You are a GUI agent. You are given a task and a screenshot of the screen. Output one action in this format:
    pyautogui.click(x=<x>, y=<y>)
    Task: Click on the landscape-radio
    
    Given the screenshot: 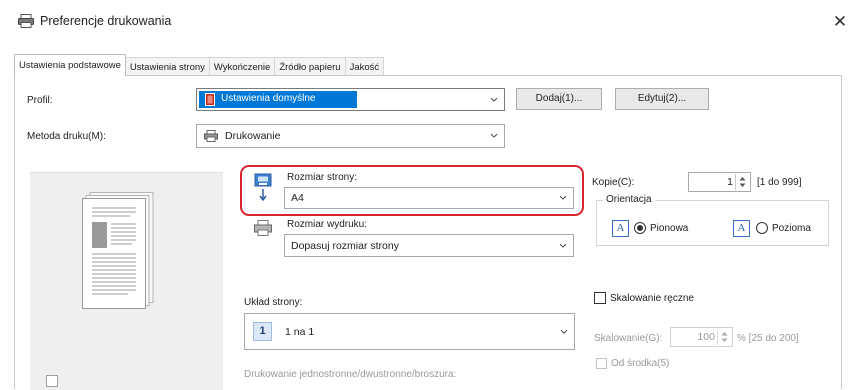 What is the action you would take?
    pyautogui.click(x=762, y=228)
    